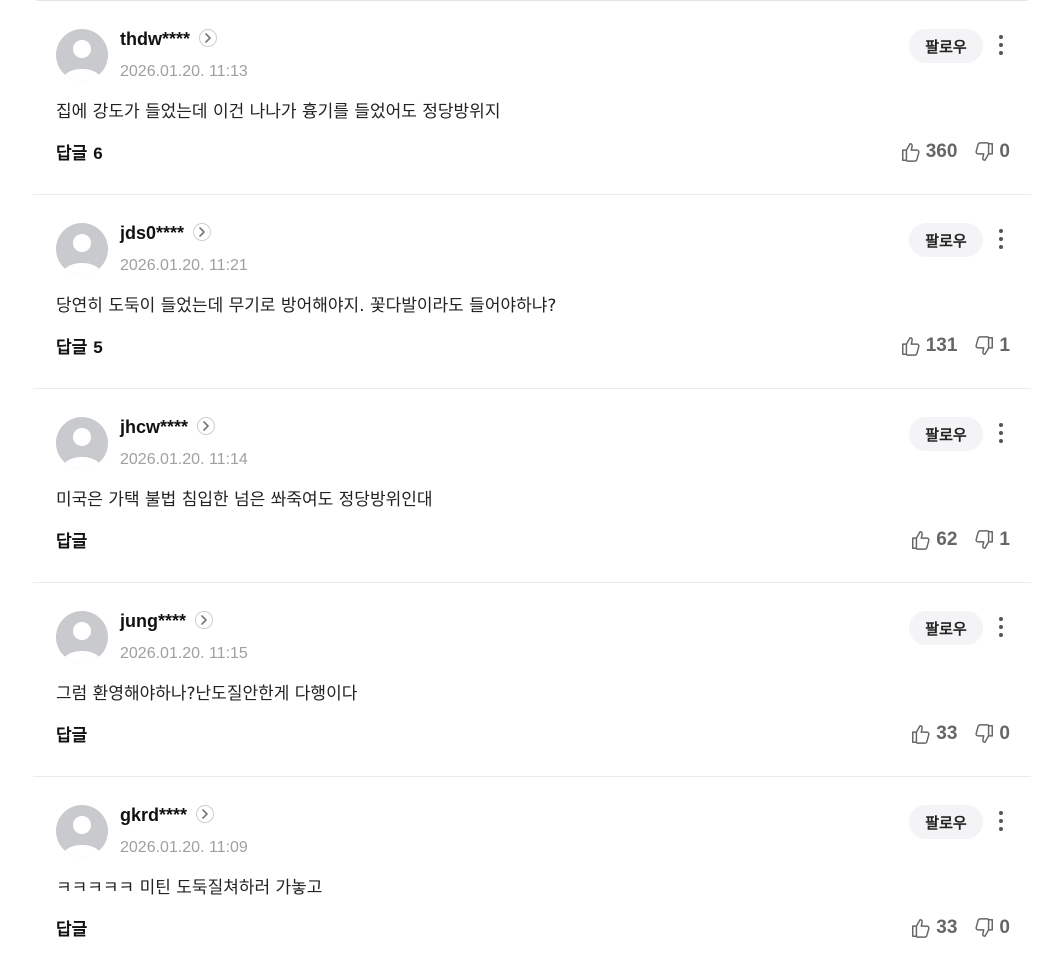 The height and width of the screenshot is (957, 1047). I want to click on reply-count: 5, so click(98, 347).